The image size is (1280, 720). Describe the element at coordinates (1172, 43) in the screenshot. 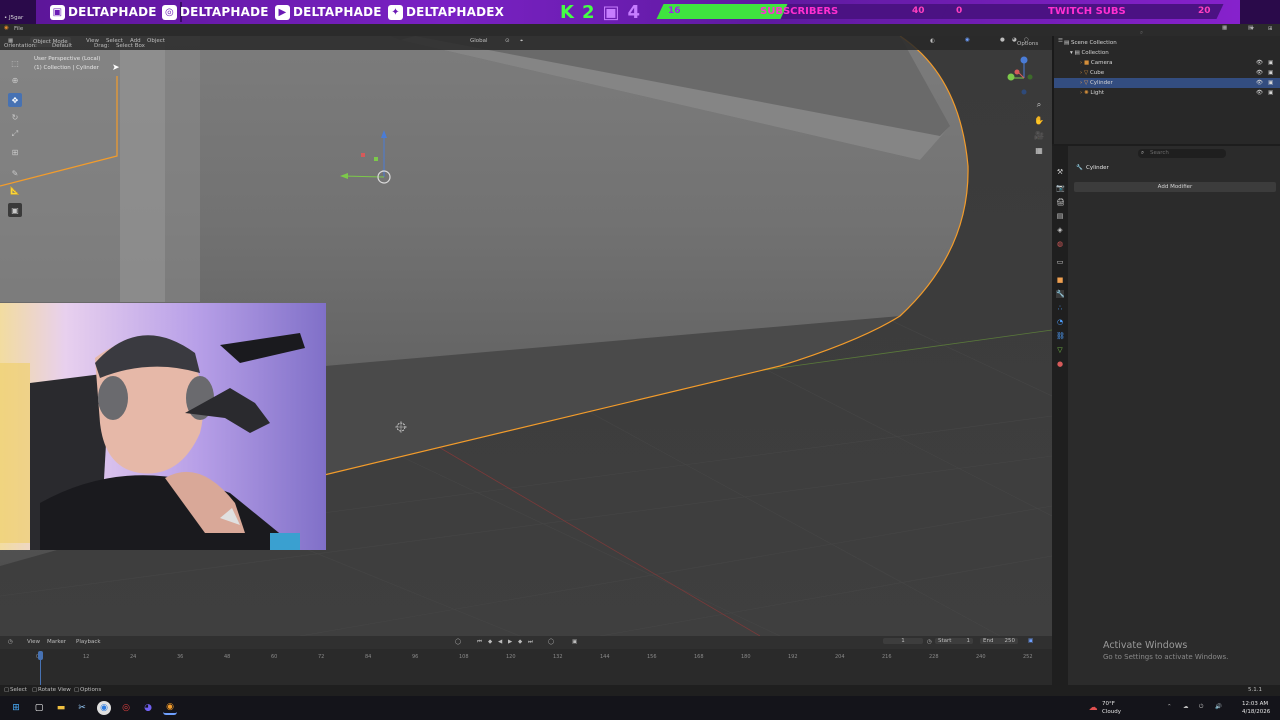

I see `outliner-scene-collection: ▤ Scene Collection` at that location.